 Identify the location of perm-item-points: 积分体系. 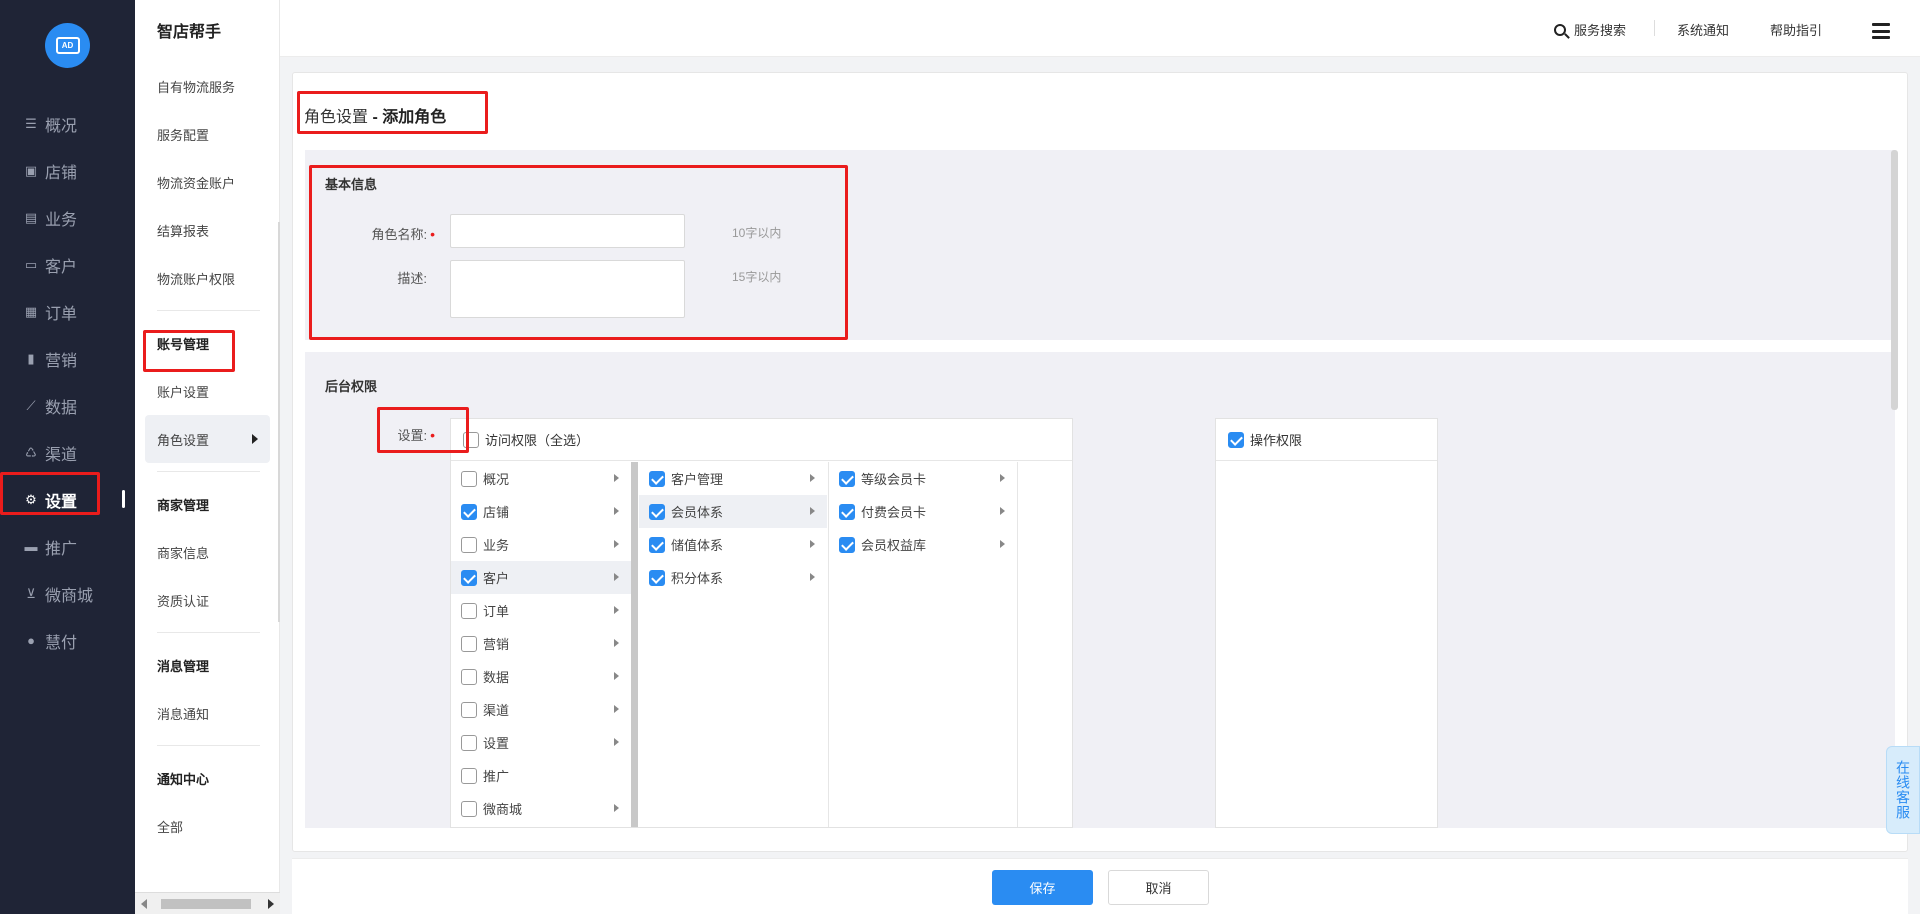
(733, 577).